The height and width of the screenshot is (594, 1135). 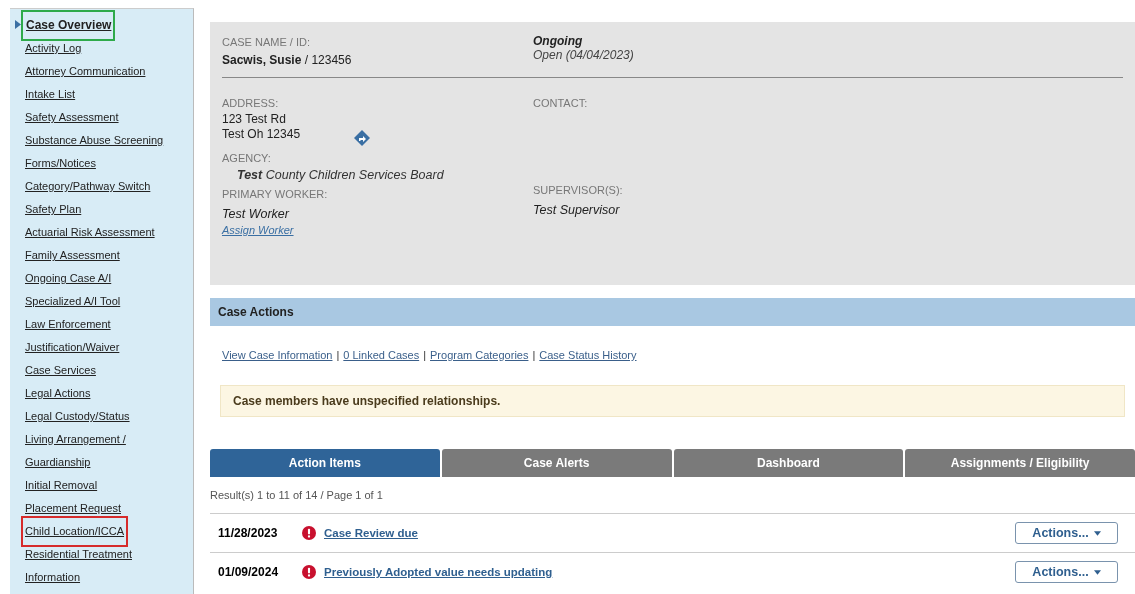 I want to click on field-label: SUPERVISOR(S):, so click(x=578, y=190).